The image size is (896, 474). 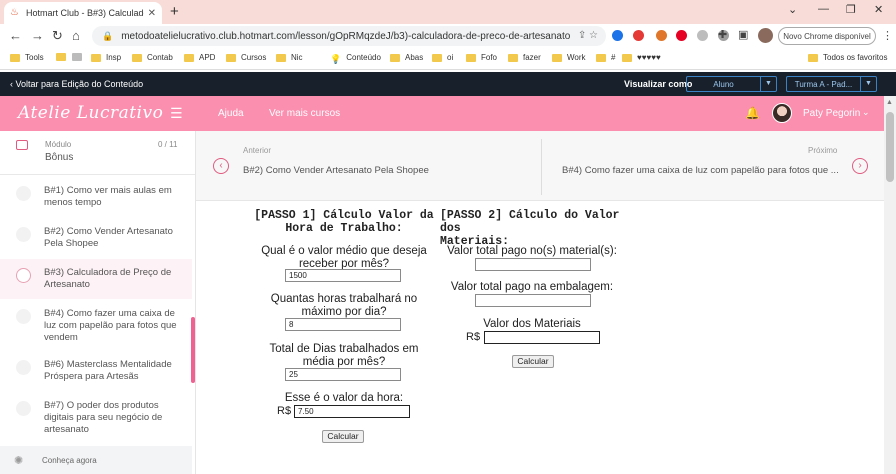 I want to click on site-logo: Atelie Lucrativo, so click(x=90, y=113).